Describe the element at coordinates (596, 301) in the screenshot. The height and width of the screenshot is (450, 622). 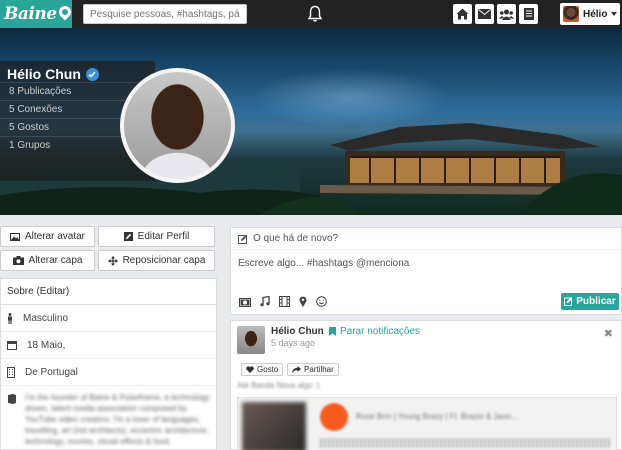
I see `publish-label: Publicar` at that location.